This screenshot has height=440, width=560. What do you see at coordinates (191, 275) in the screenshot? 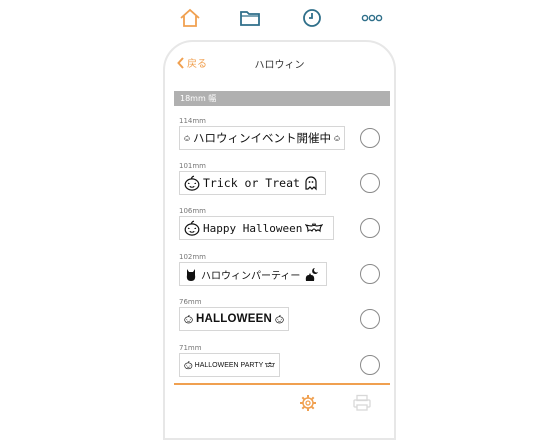
I see `cat-icon` at bounding box center [191, 275].